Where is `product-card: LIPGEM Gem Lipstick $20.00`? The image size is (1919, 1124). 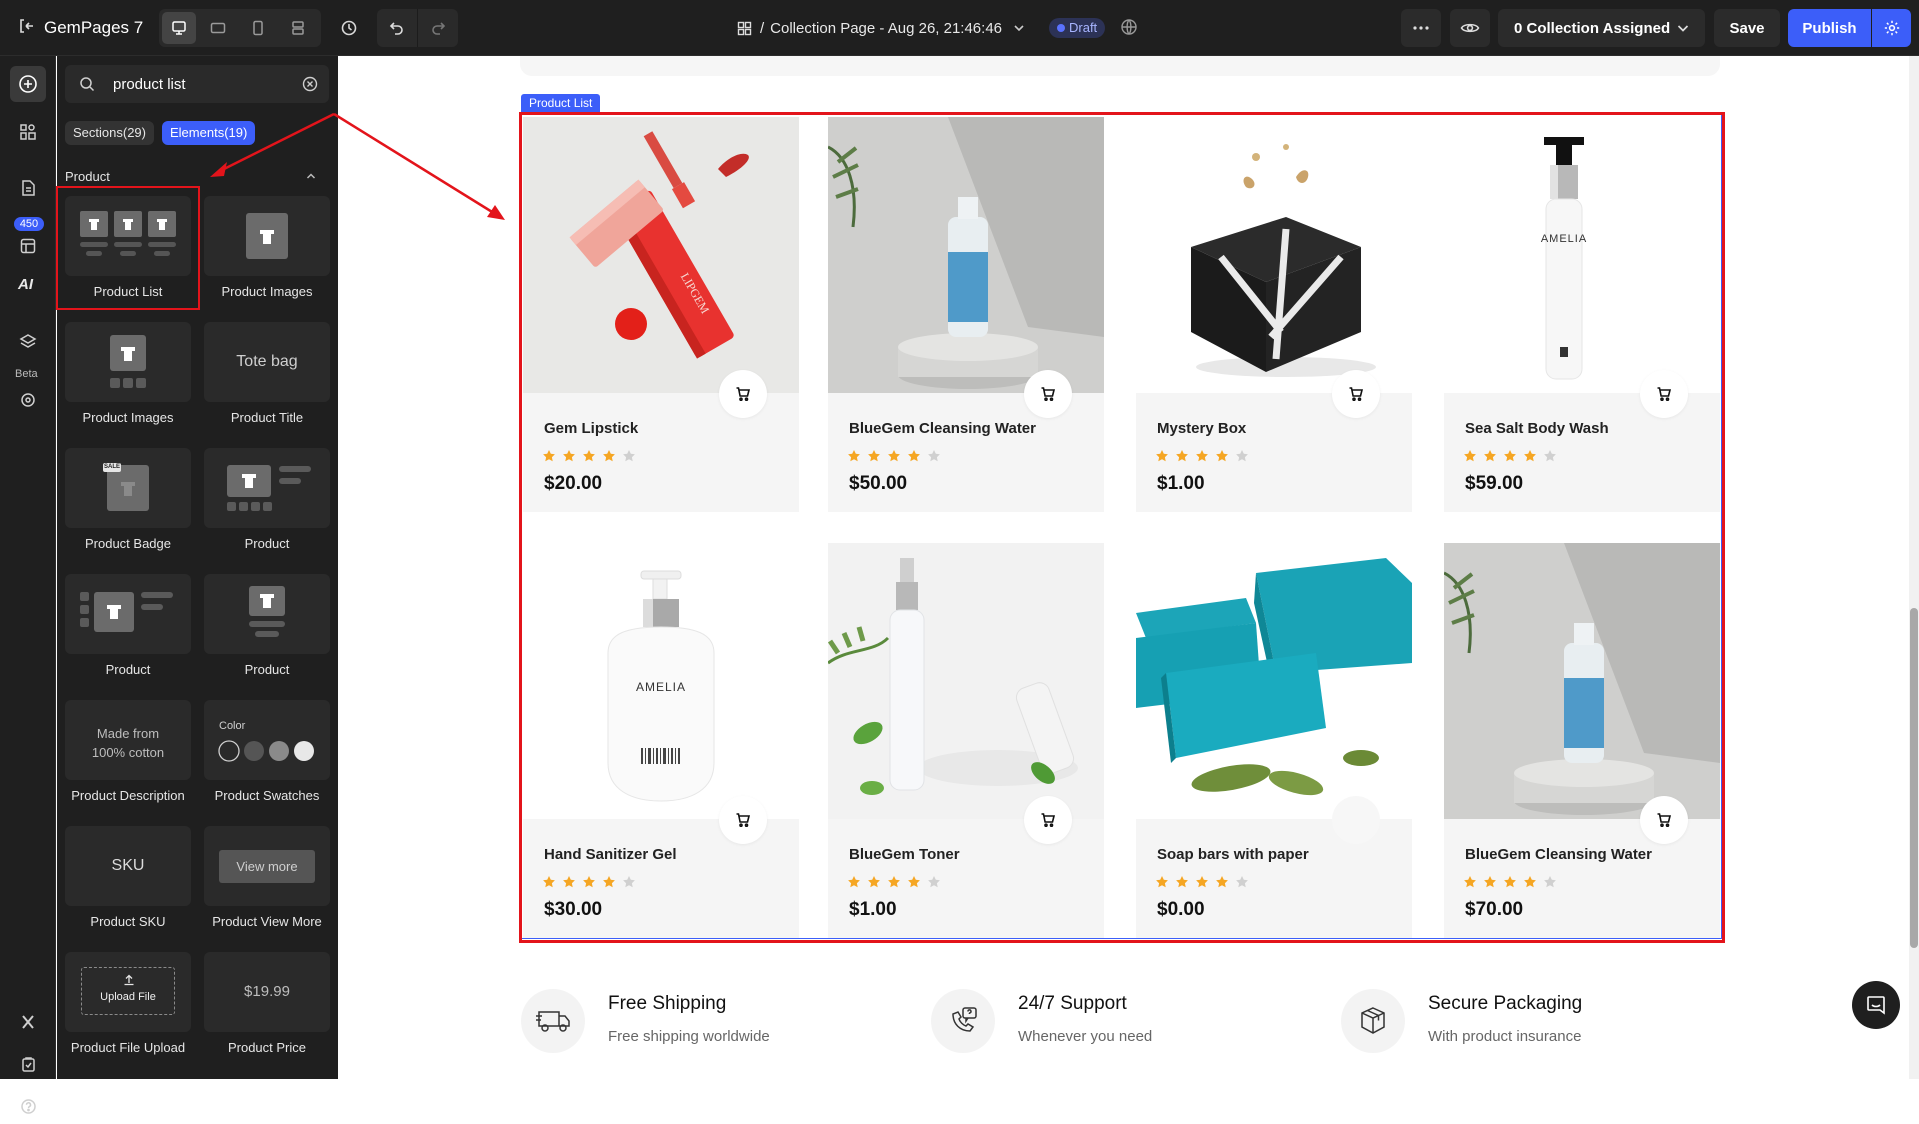
product-card: LIPGEM Gem Lipstick $20.00 is located at coordinates (661, 314).